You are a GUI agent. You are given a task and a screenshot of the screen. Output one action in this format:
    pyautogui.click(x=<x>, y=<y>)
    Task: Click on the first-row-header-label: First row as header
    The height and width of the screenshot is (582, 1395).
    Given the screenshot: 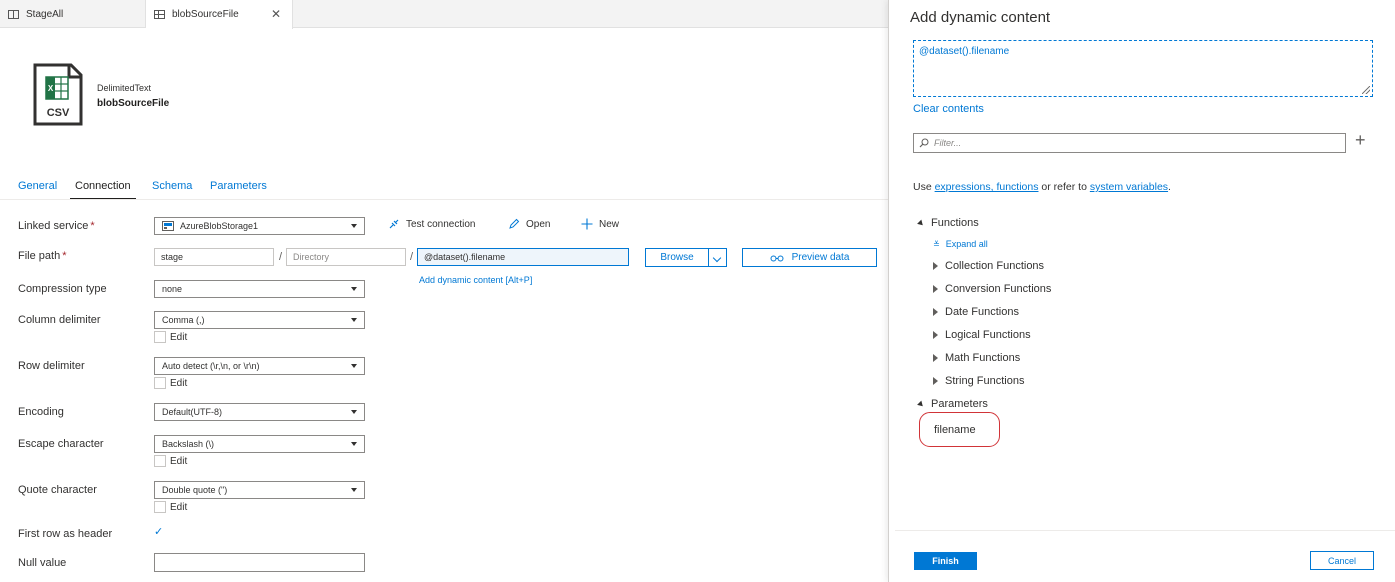 What is the action you would take?
    pyautogui.click(x=65, y=534)
    